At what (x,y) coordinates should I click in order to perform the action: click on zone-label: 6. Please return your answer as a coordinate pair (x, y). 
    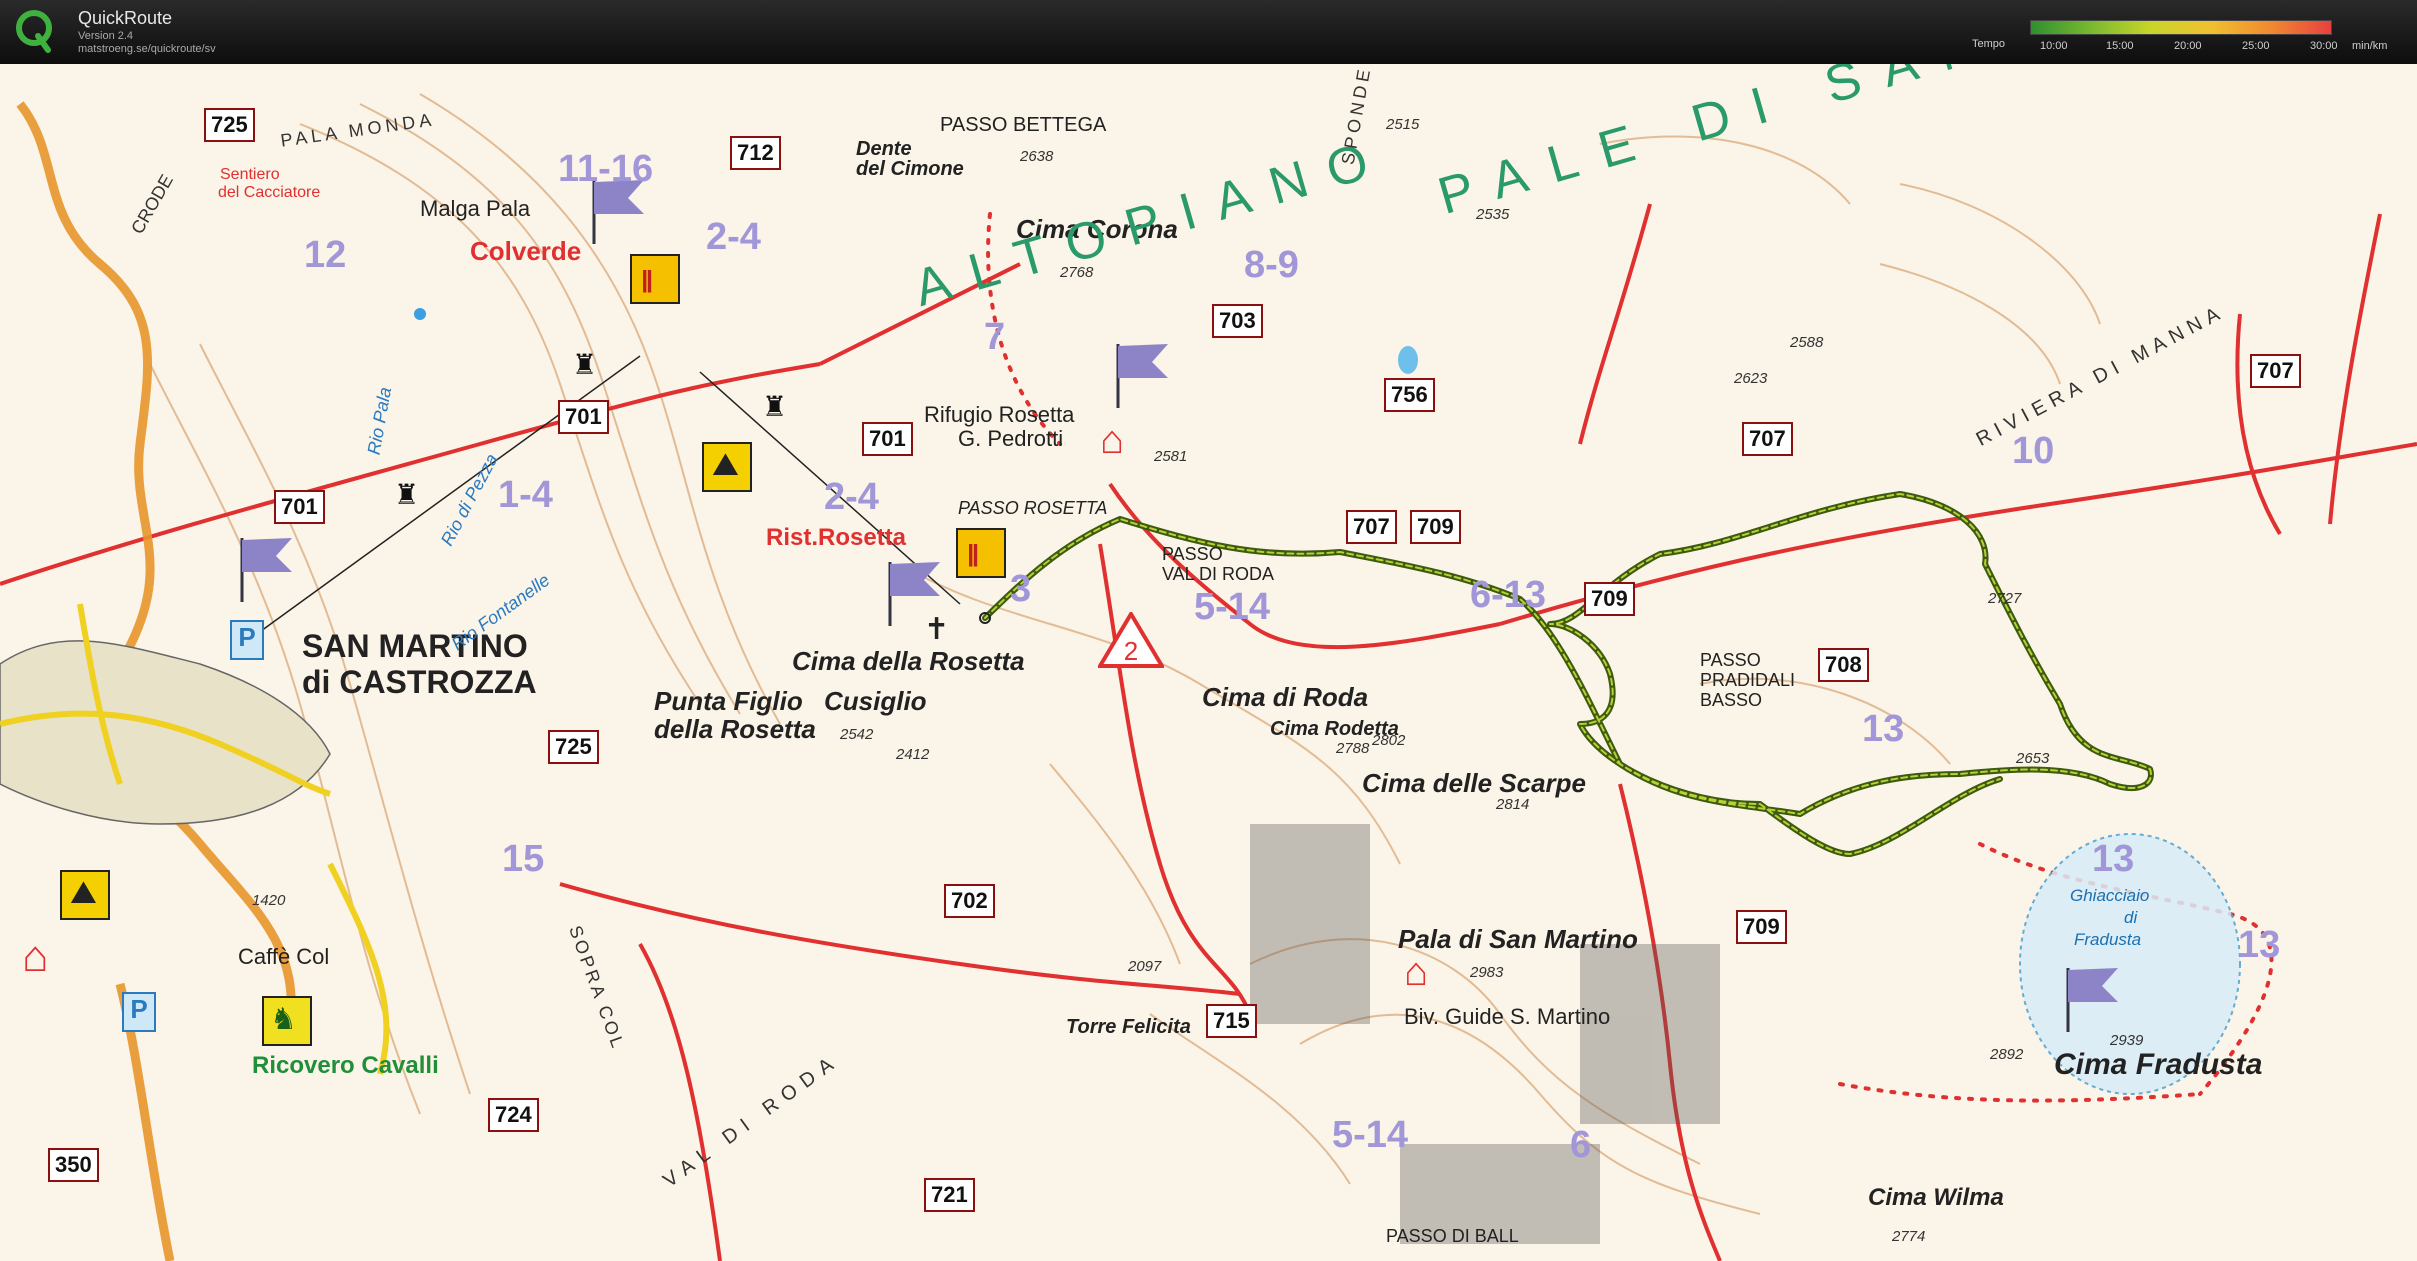
    Looking at the image, I should click on (1581, 1145).